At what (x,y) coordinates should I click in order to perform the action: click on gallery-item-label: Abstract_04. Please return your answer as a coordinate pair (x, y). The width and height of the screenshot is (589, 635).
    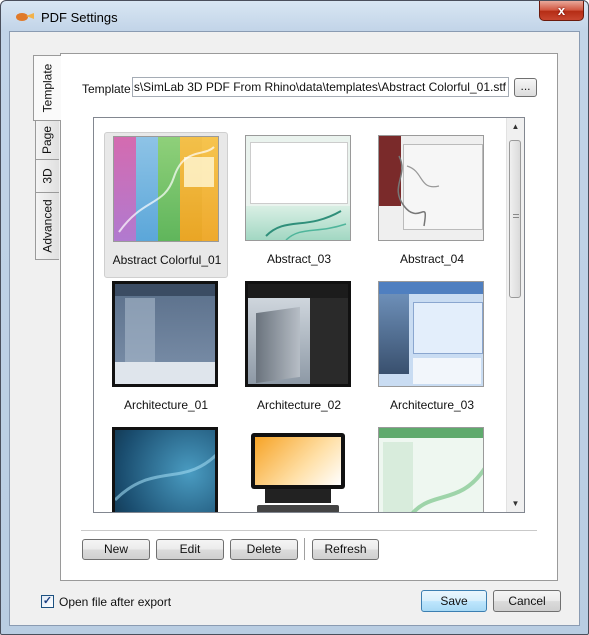
    Looking at the image, I should click on (432, 259).